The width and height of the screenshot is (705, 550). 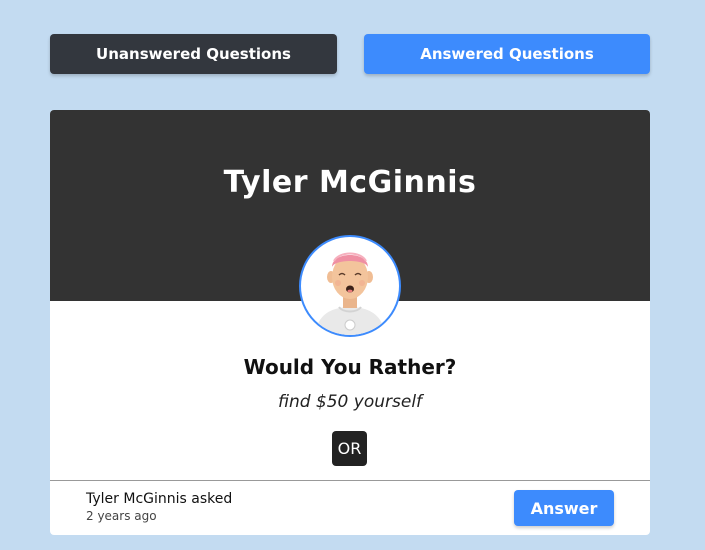 What do you see at coordinates (350, 182) in the screenshot?
I see `author-name: Tyler McGinnis` at bounding box center [350, 182].